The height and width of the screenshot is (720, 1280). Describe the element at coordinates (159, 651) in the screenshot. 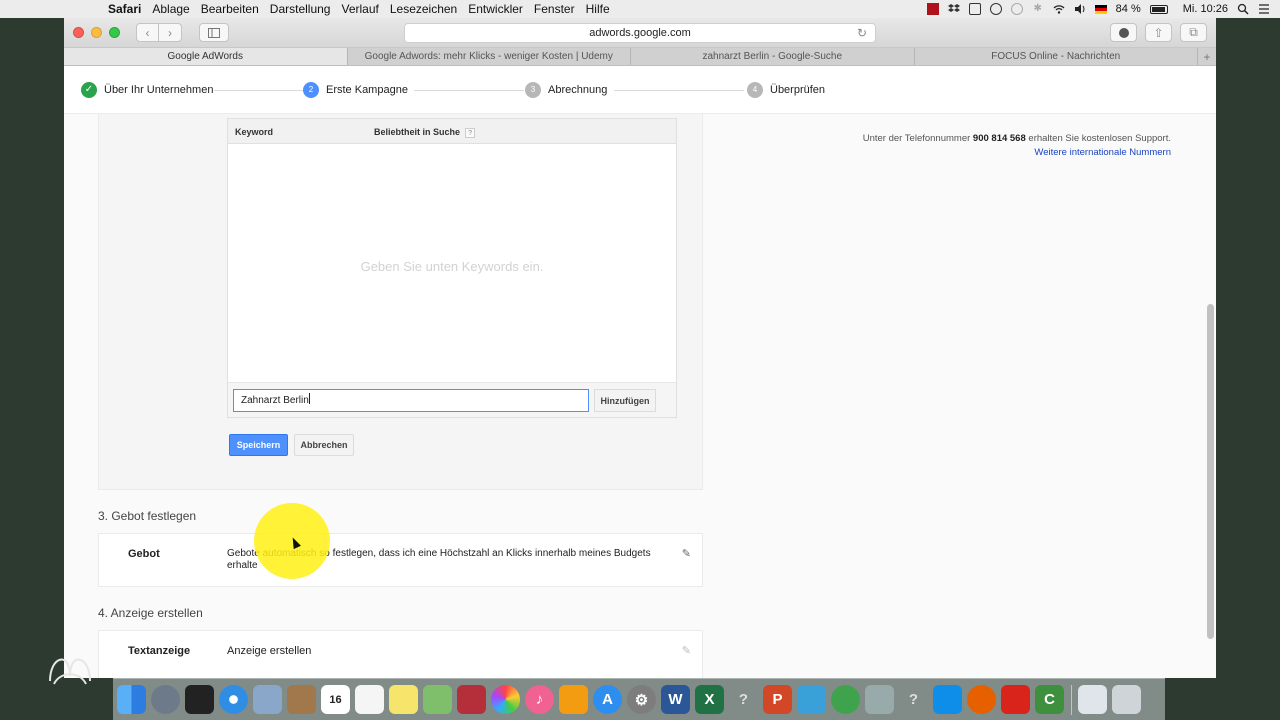

I see `text-ad-label: Textanzeige` at that location.